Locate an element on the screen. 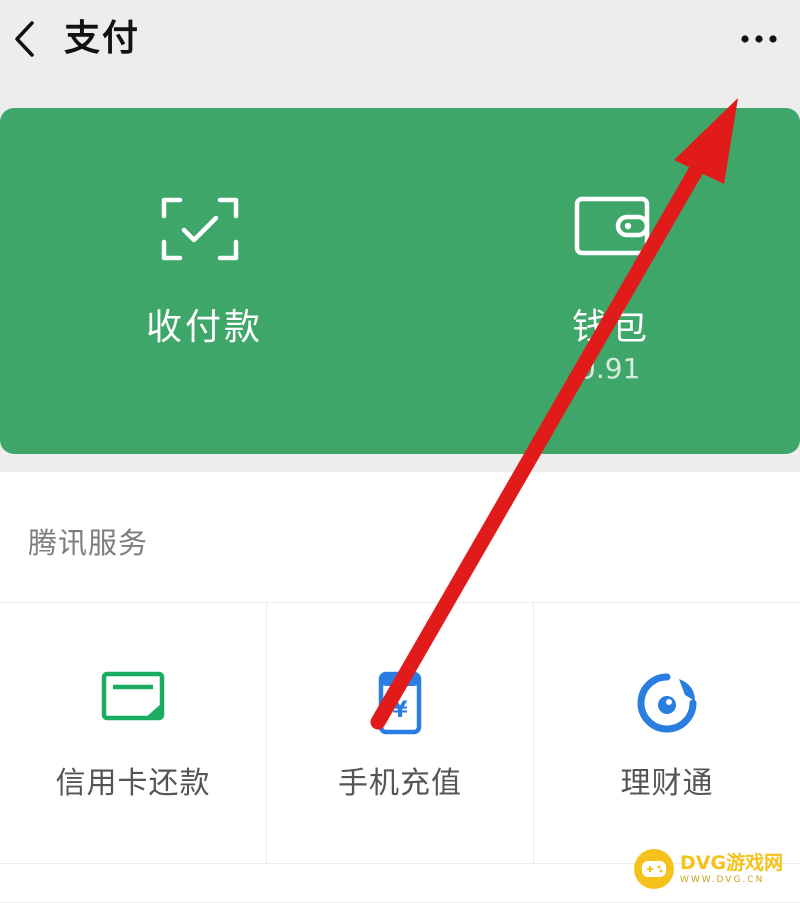 This screenshot has width=800, height=903. gamepad-icon is located at coordinates (654, 869).